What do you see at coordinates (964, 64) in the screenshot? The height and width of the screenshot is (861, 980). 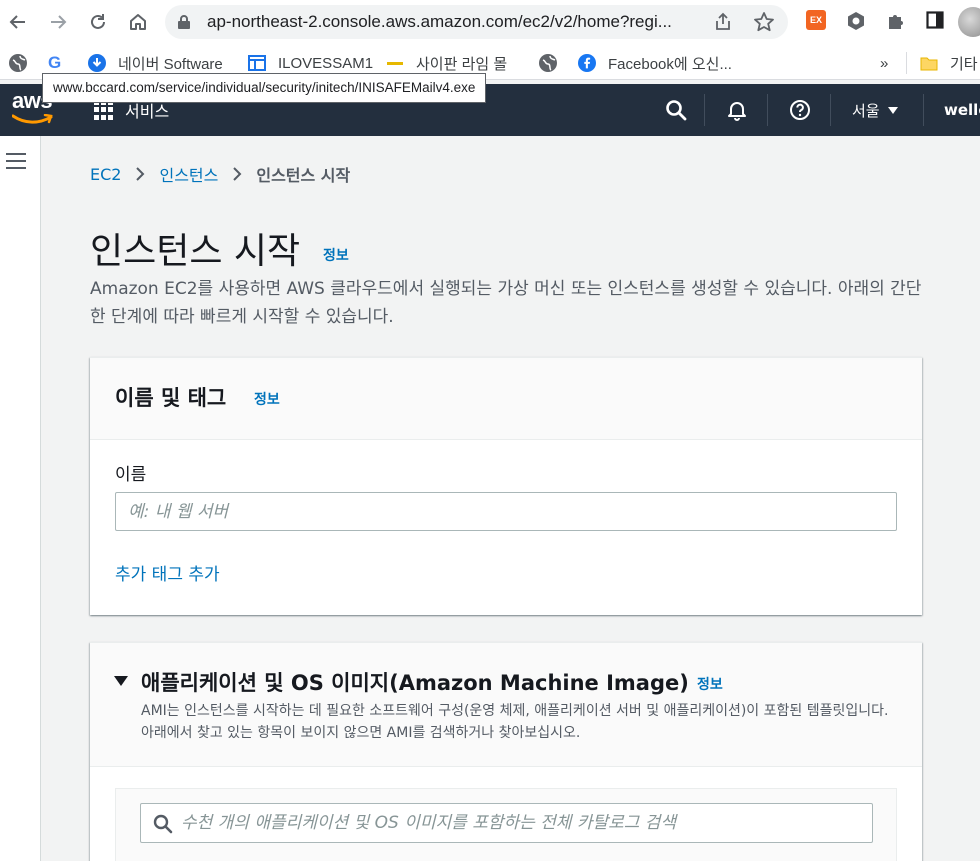 I see `other-folder-label: 기타` at bounding box center [964, 64].